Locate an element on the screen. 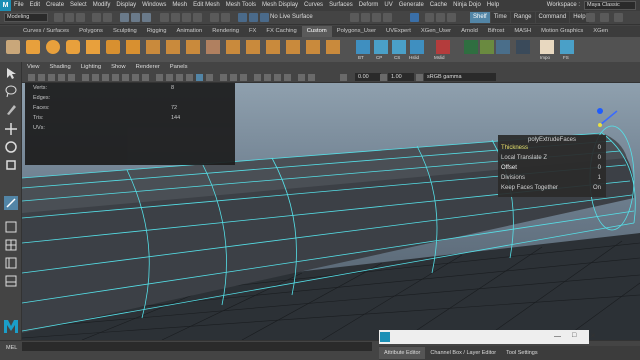 The height and width of the screenshot is (360, 640). menu-ninja-dojo: Ninja Dojo is located at coordinates (467, 5).